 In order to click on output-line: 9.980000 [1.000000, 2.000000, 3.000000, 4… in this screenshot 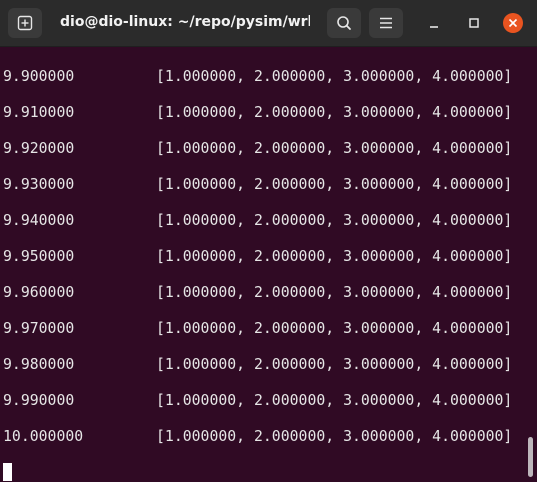, I will do `click(257, 365)`.